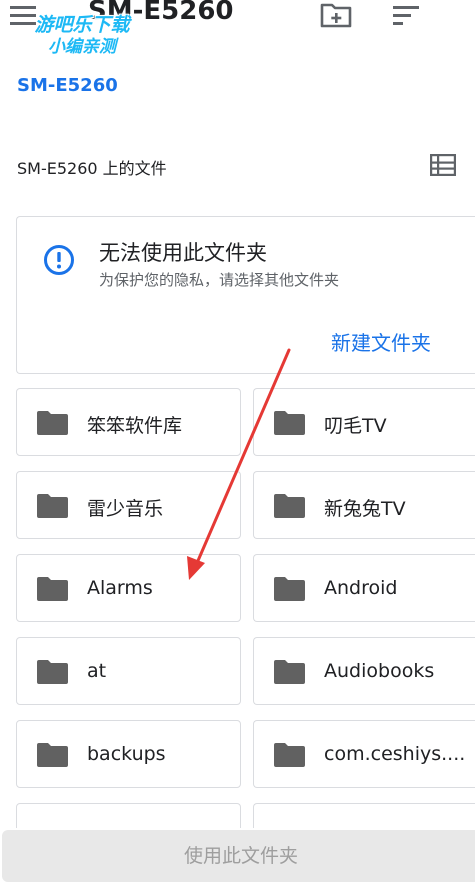  I want to click on folder-item: Alarms, so click(128, 588).